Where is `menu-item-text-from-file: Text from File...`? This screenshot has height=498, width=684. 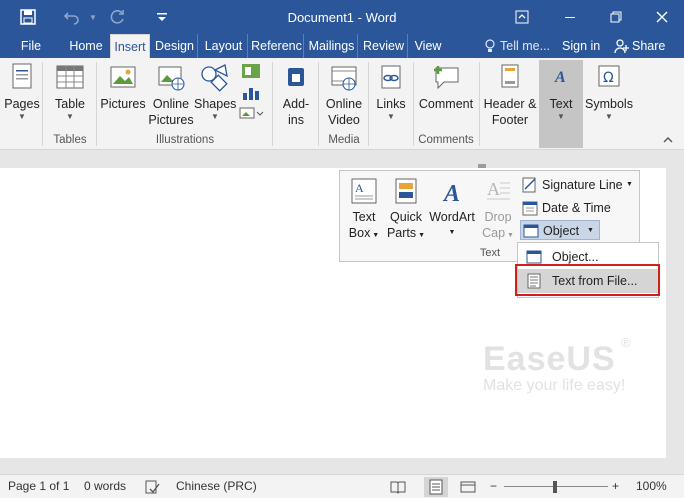
menu-item-text-from-file: Text from File... is located at coordinates (588, 281).